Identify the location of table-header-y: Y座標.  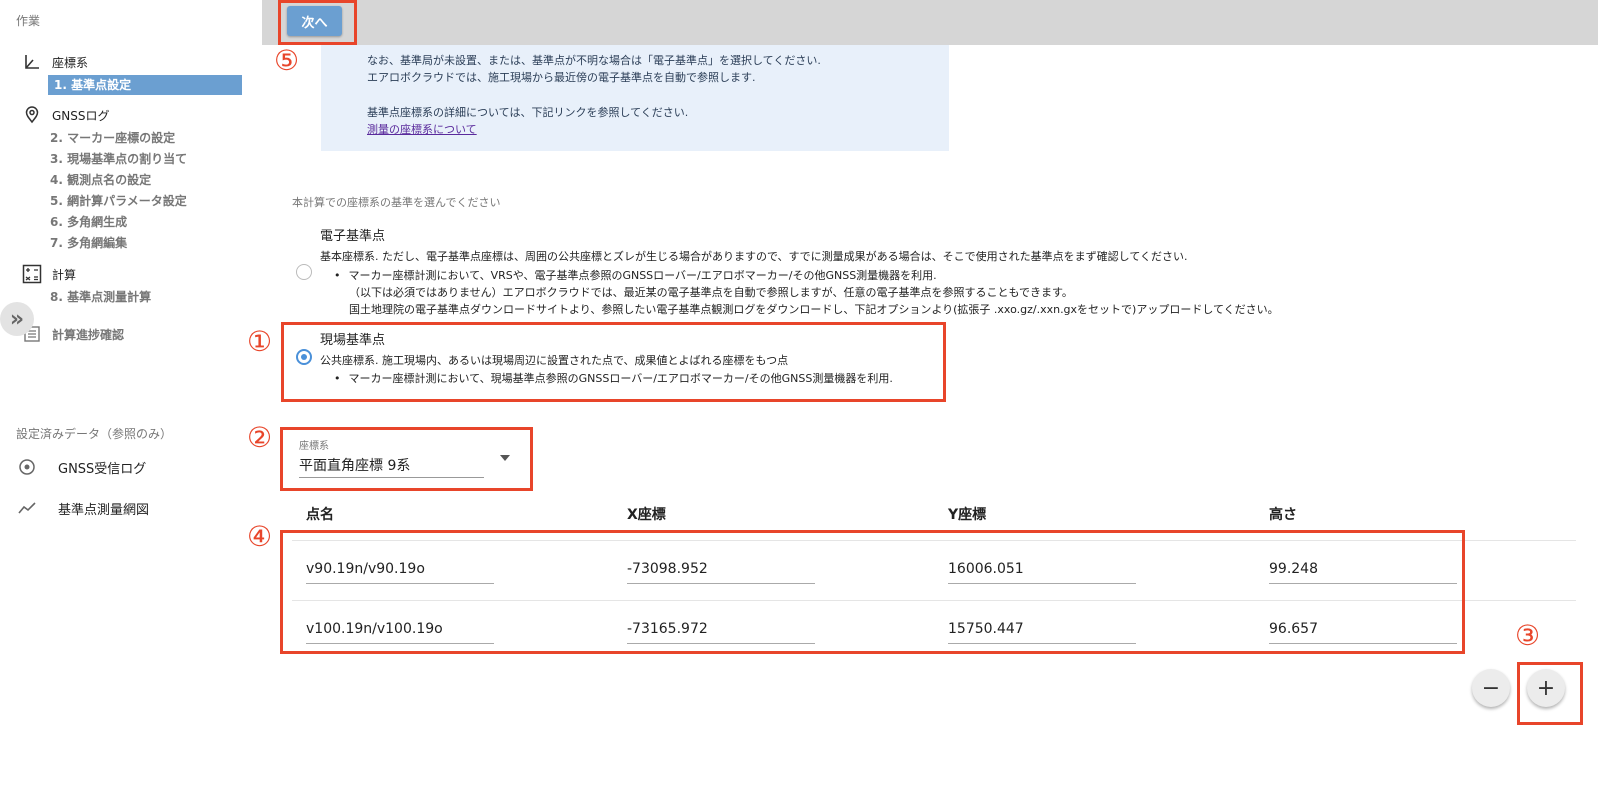
(967, 515).